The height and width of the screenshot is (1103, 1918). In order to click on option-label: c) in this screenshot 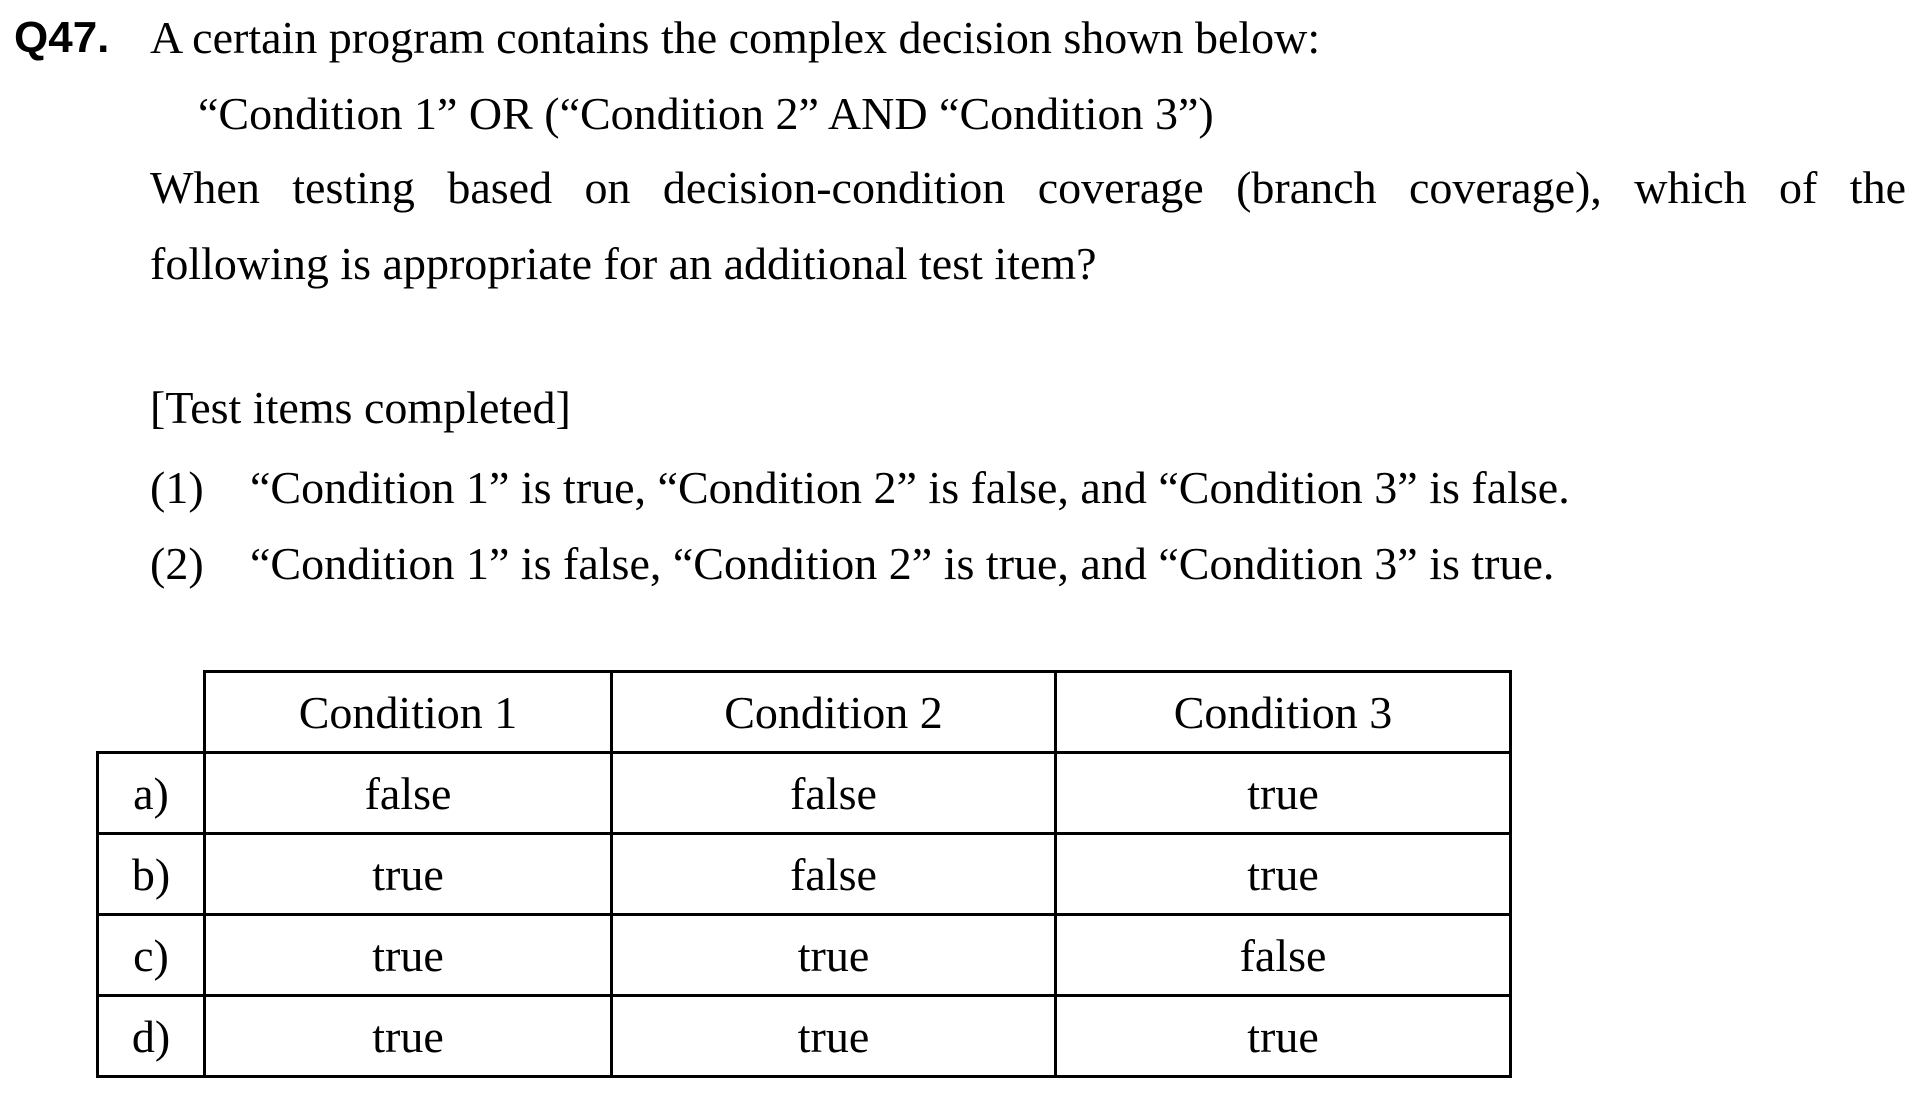, I will do `click(151, 955)`.